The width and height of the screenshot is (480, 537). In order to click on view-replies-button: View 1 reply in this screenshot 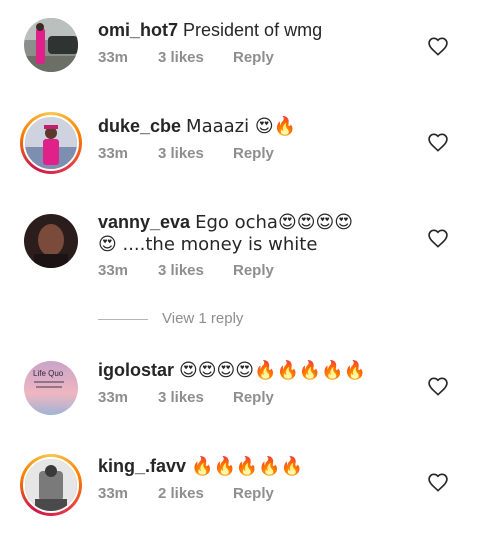, I will do `click(170, 318)`.